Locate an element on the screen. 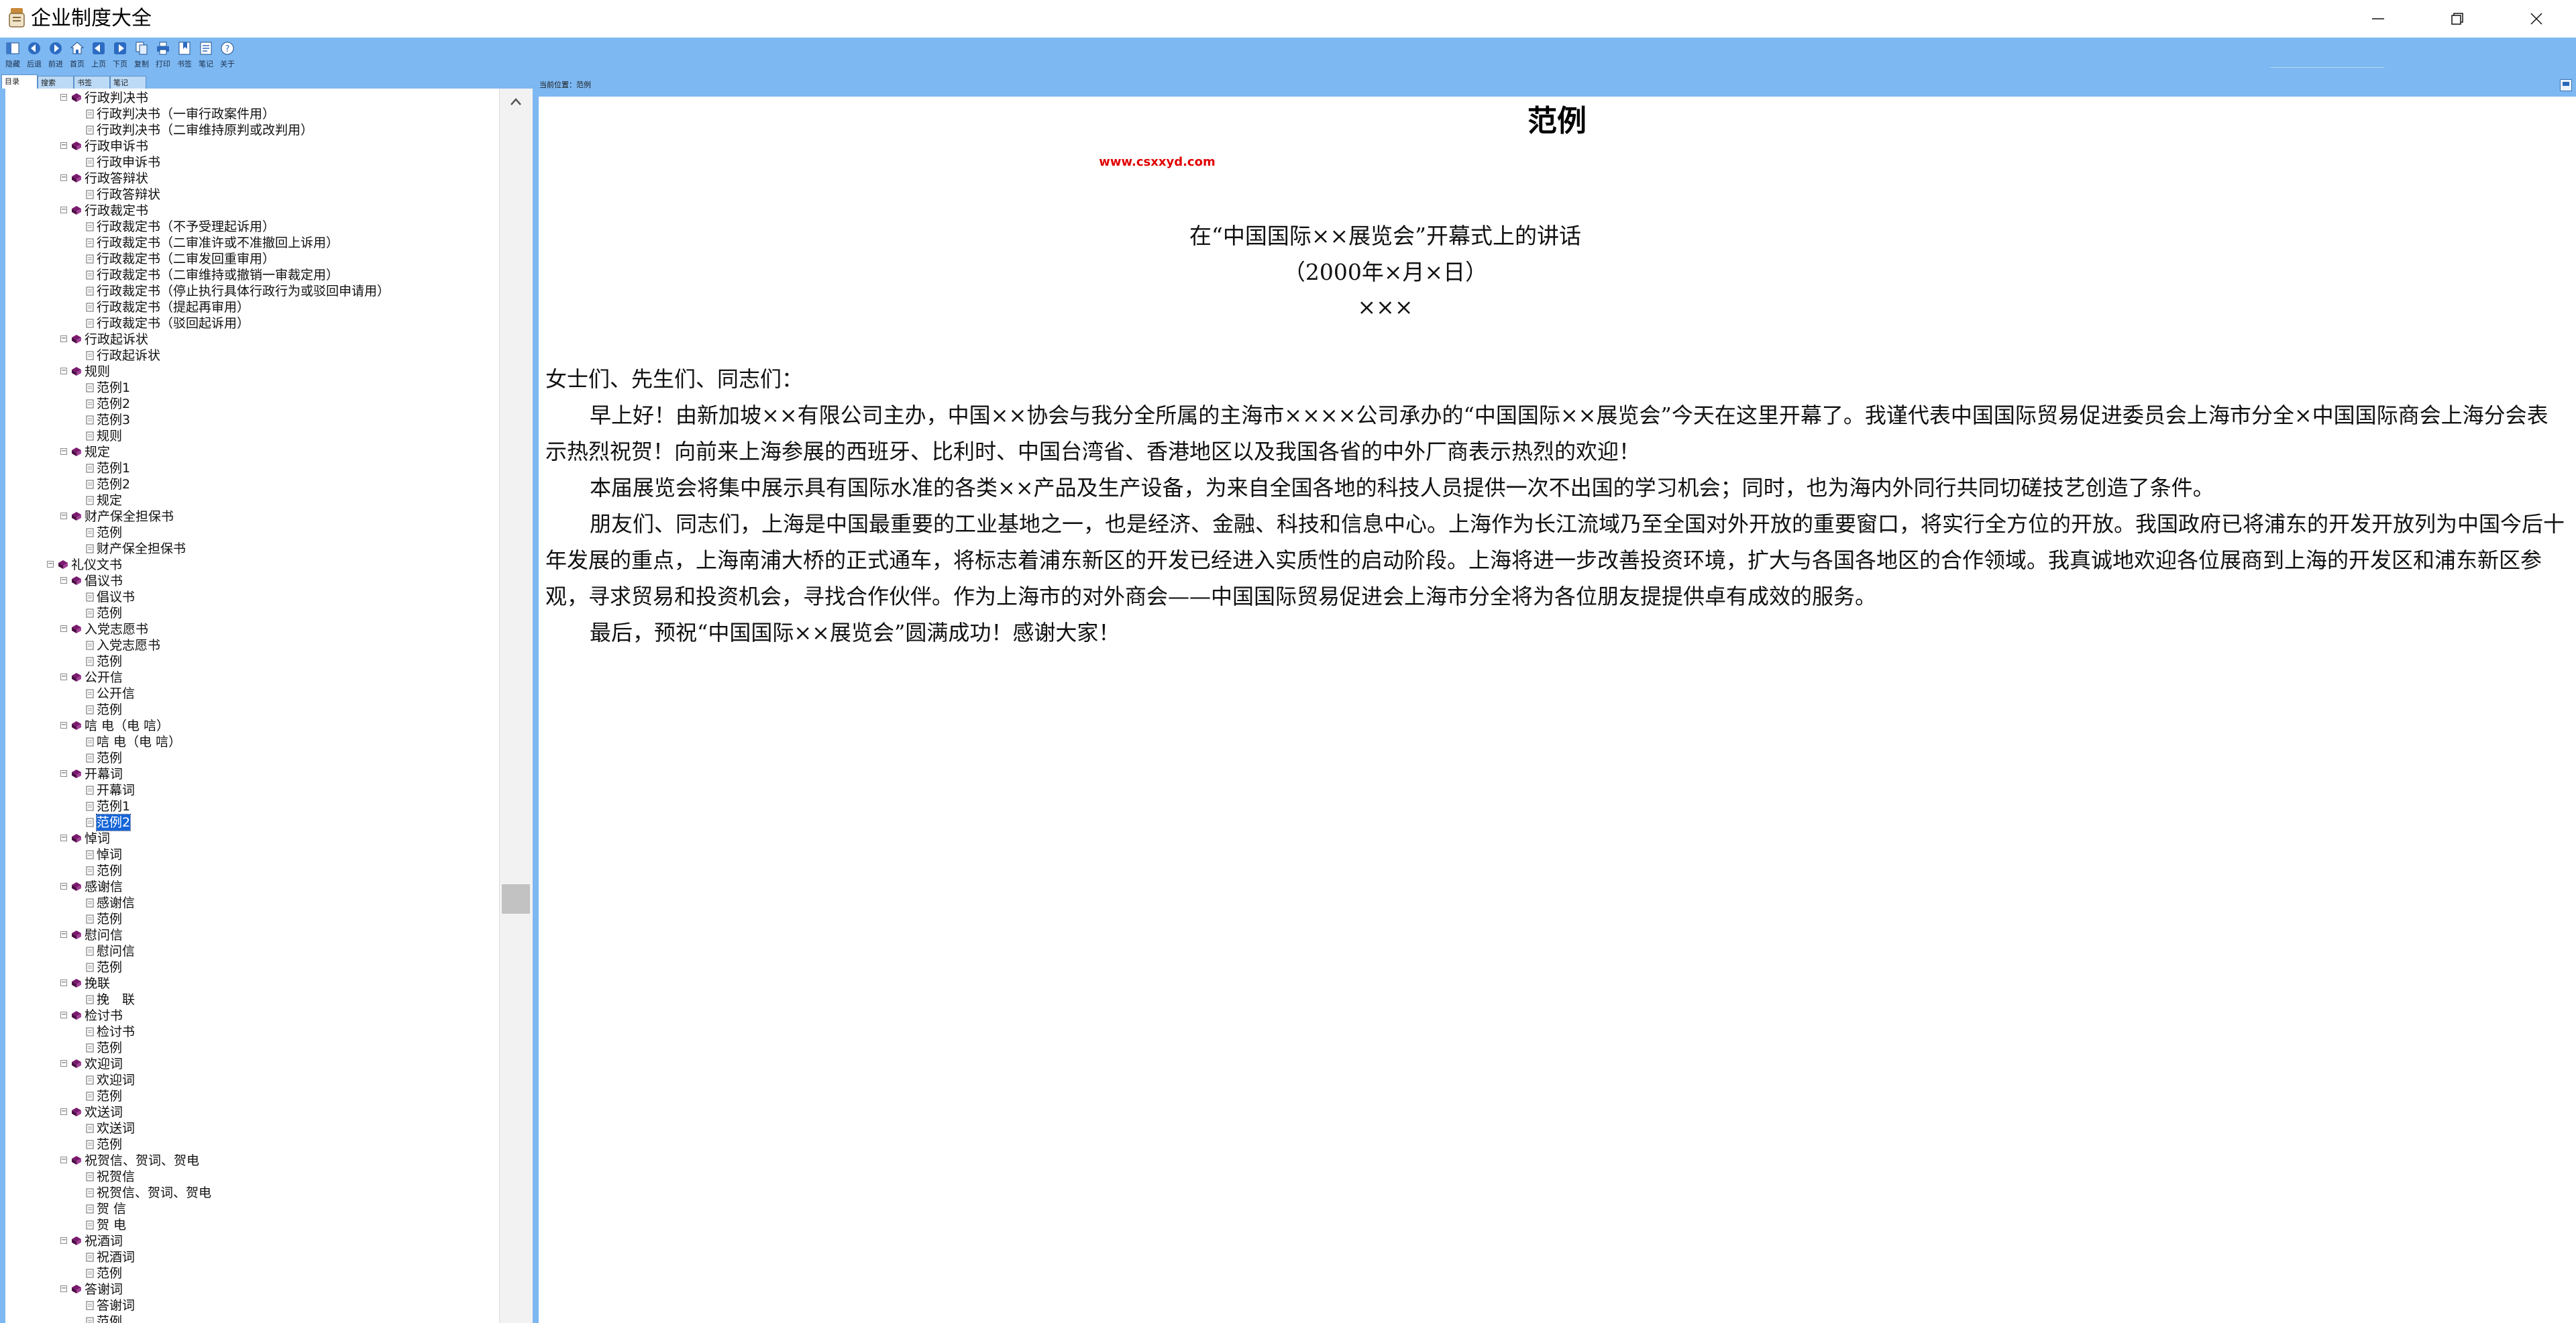 This screenshot has width=2576, height=1323. tree-leaf-node: 规定 is located at coordinates (253, 500).